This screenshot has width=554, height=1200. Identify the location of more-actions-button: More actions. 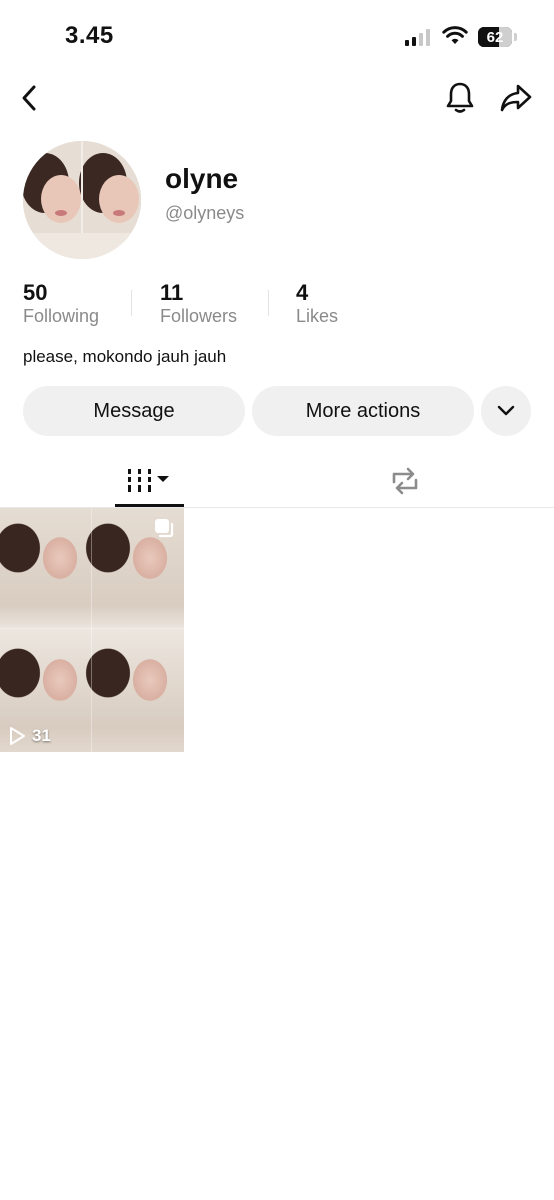
(363, 411).